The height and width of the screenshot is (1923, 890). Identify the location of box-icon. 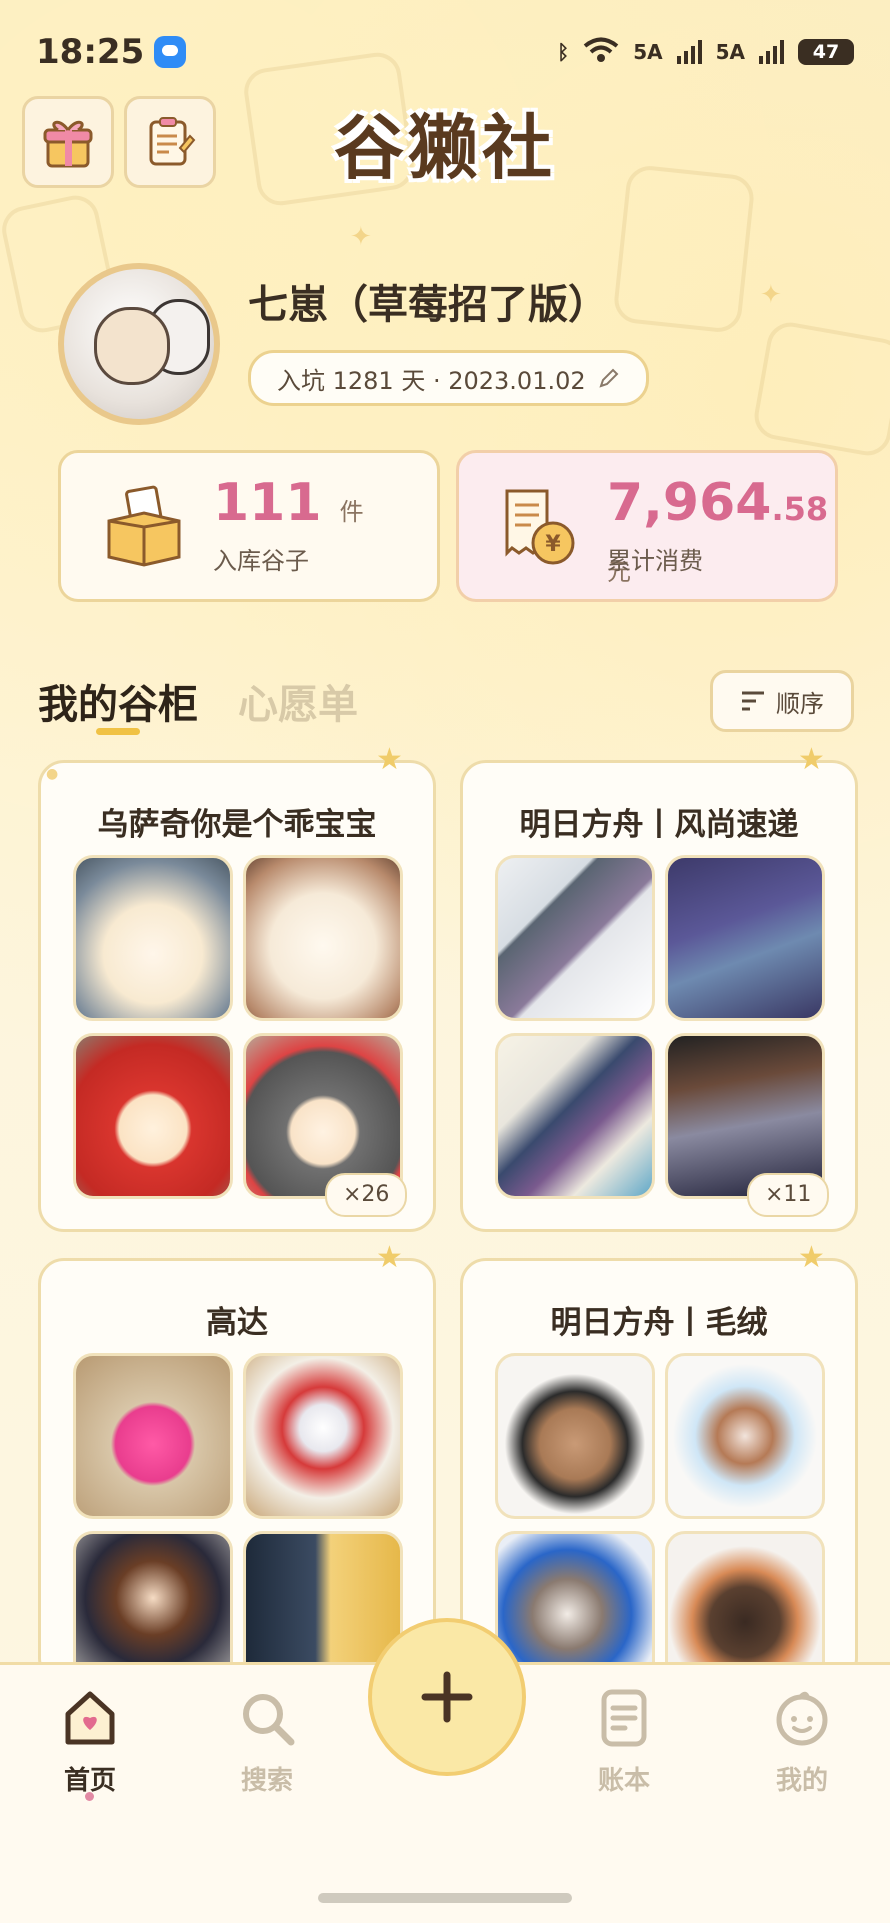
(144, 526).